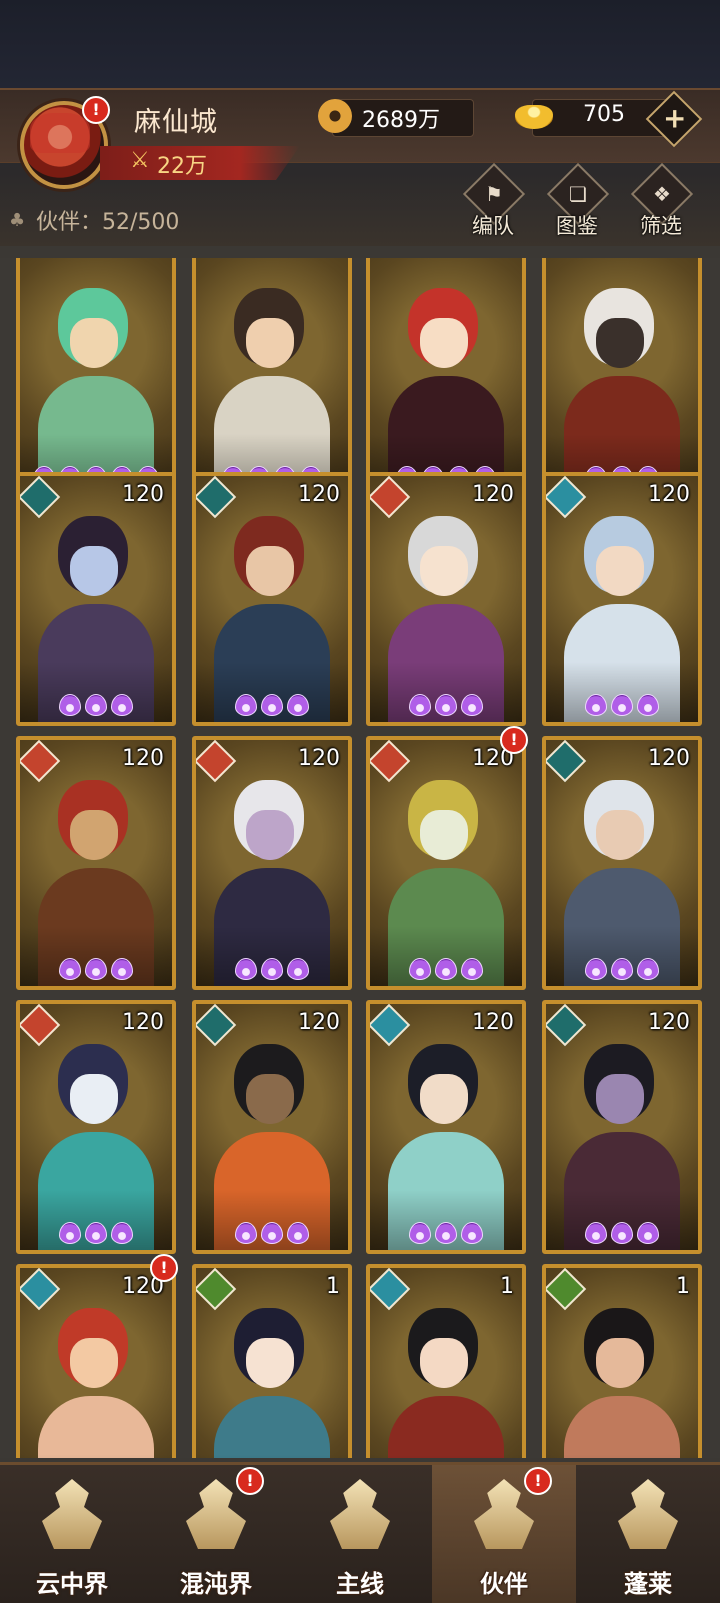  Describe the element at coordinates (216, 1514) in the screenshot. I see `chaos-realm-icon` at that location.